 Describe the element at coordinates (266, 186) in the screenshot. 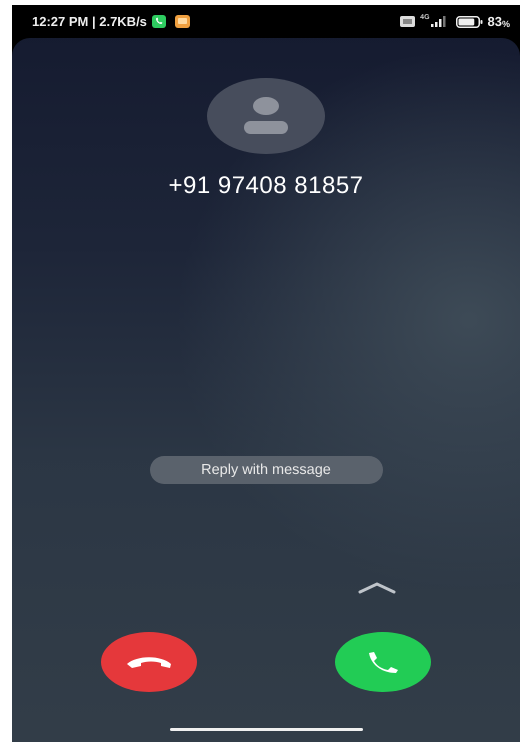

I see `caller-number: +91 97408 81857` at that location.